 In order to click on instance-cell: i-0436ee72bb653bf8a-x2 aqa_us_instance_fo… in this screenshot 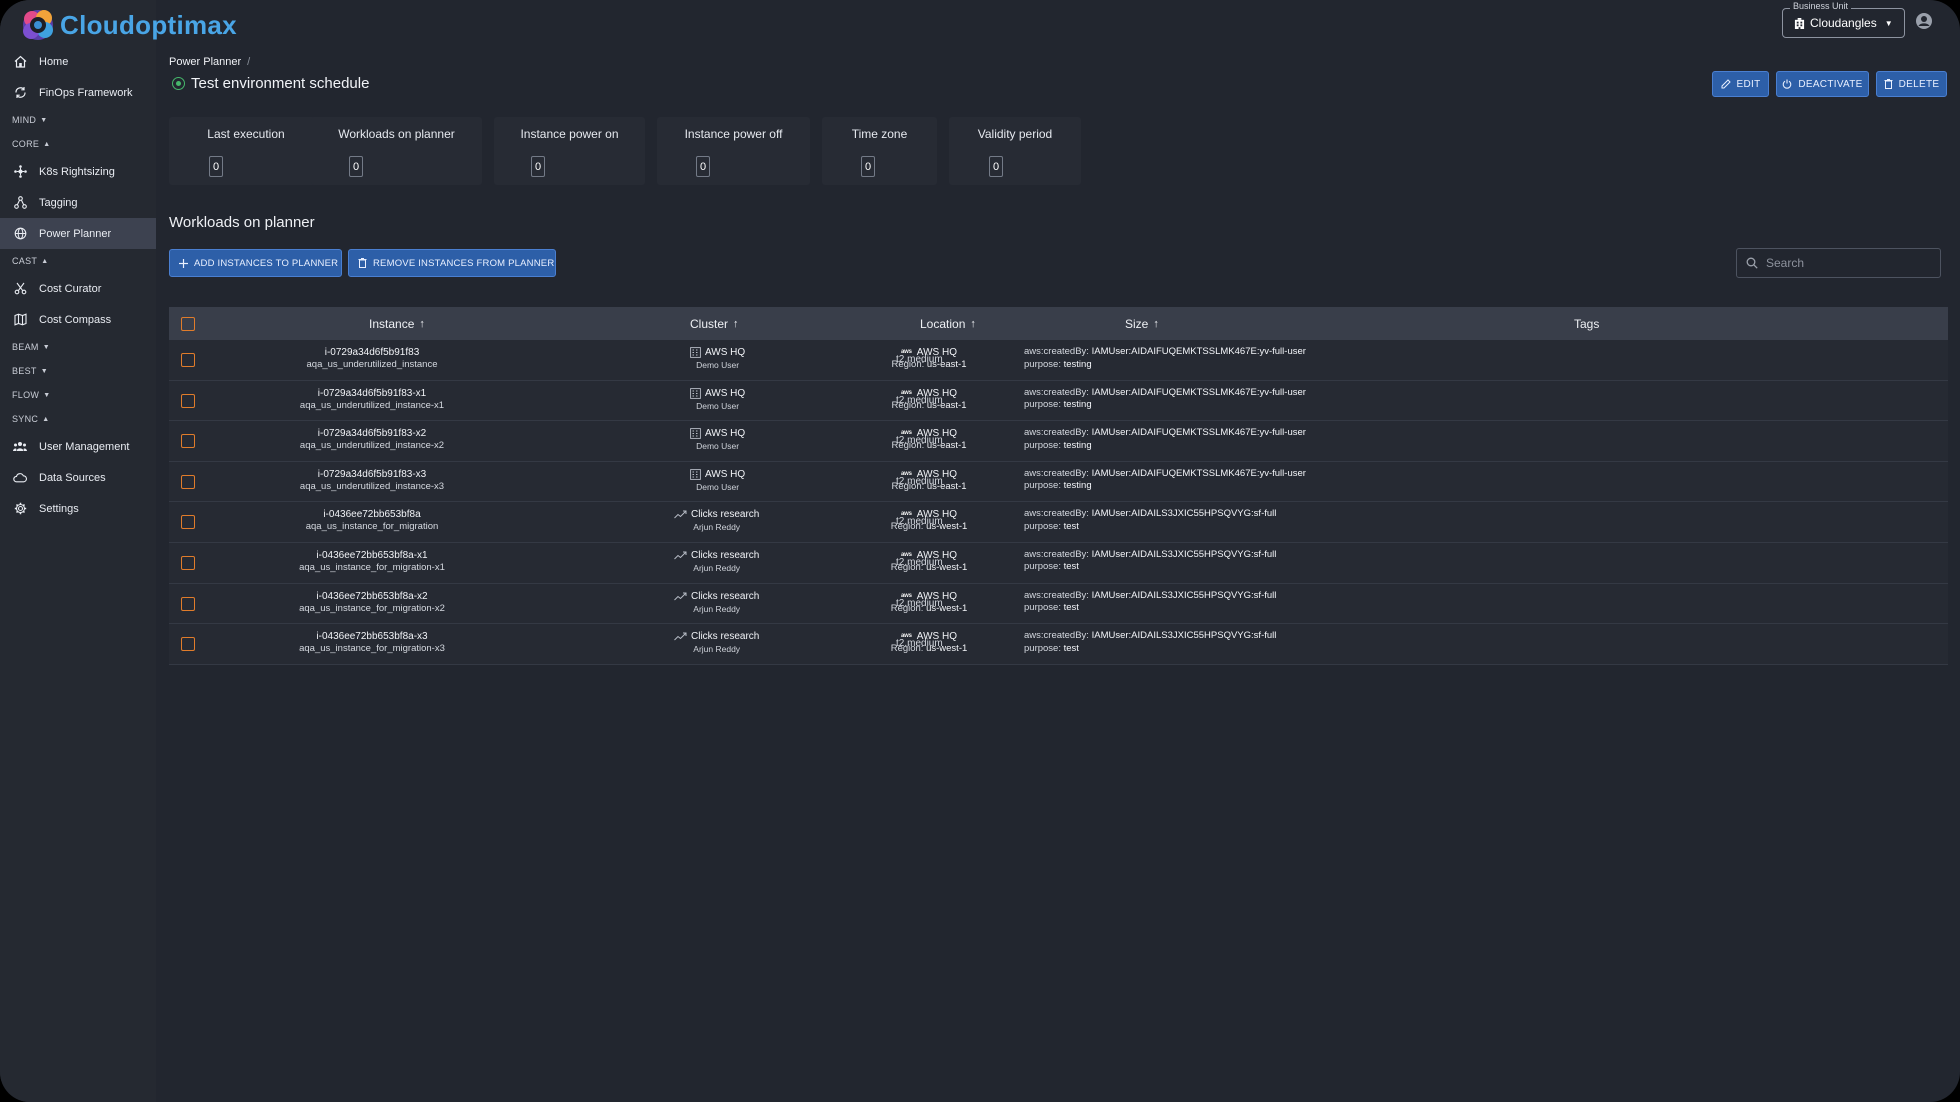, I will do `click(372, 602)`.